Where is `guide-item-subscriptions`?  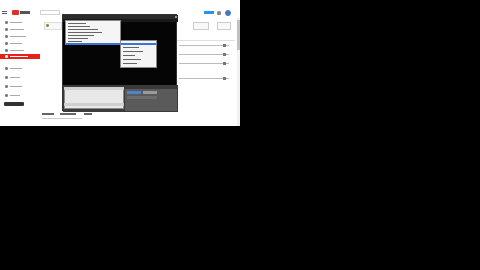 guide-item-subscriptions is located at coordinates (20, 36).